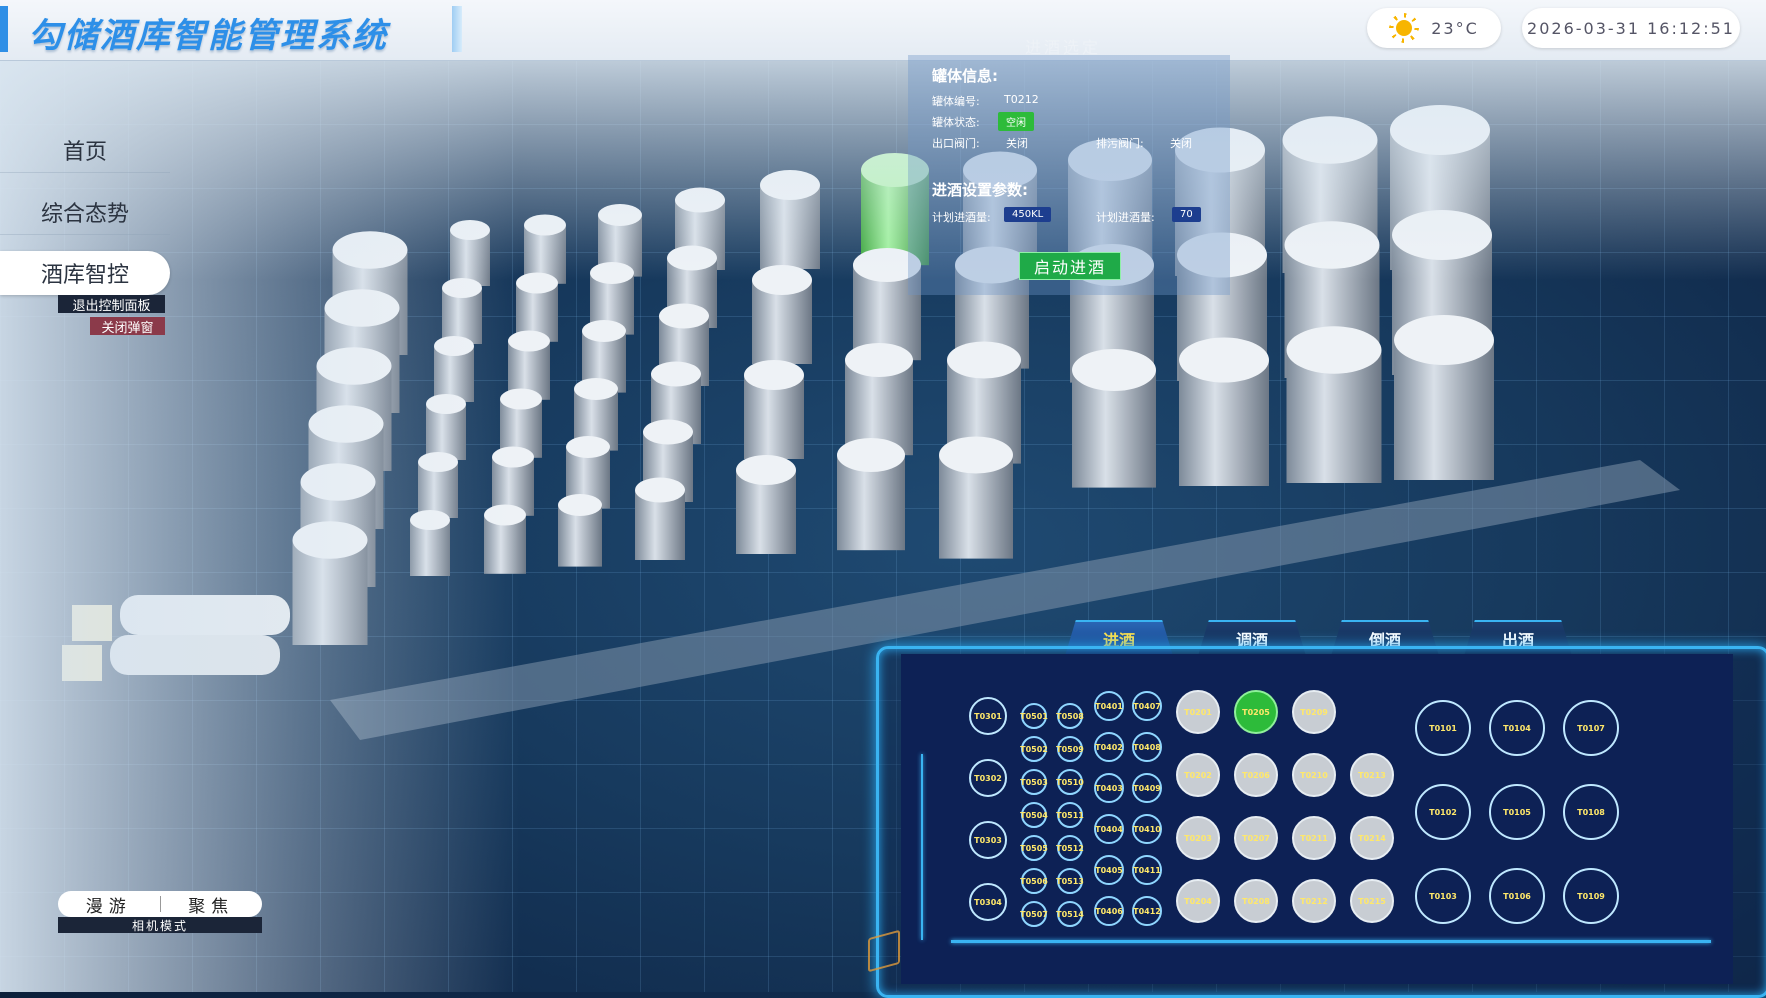 Image resolution: width=1766 pixels, height=998 pixels. I want to click on schematic-tank-t0513: T0513, so click(1070, 881).